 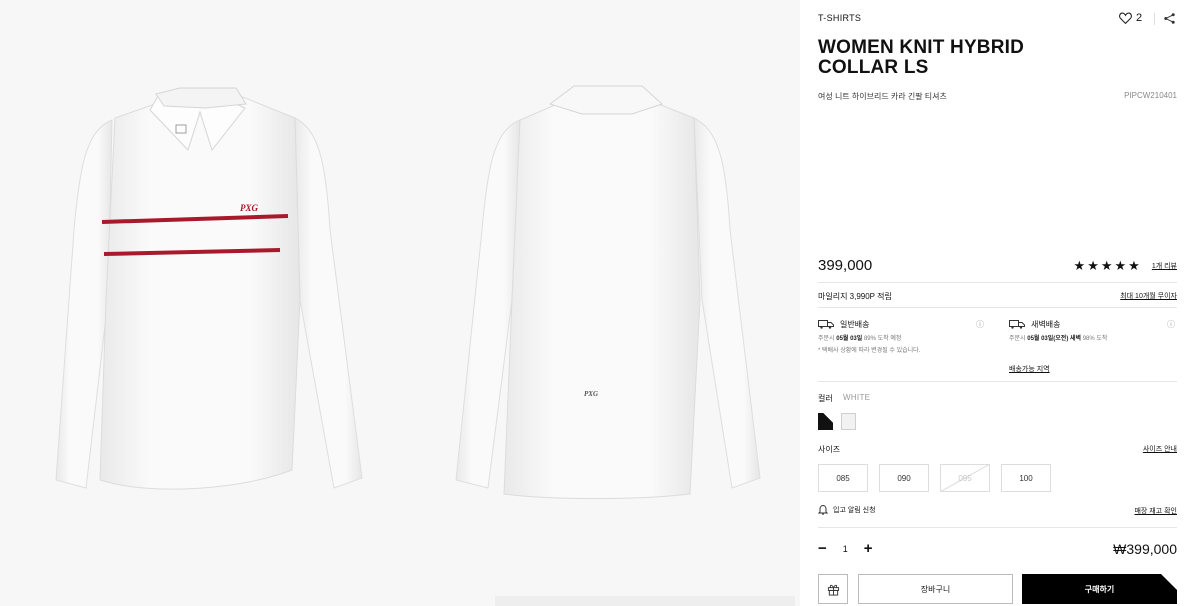 I want to click on size-label: 사이즈, so click(x=829, y=449).